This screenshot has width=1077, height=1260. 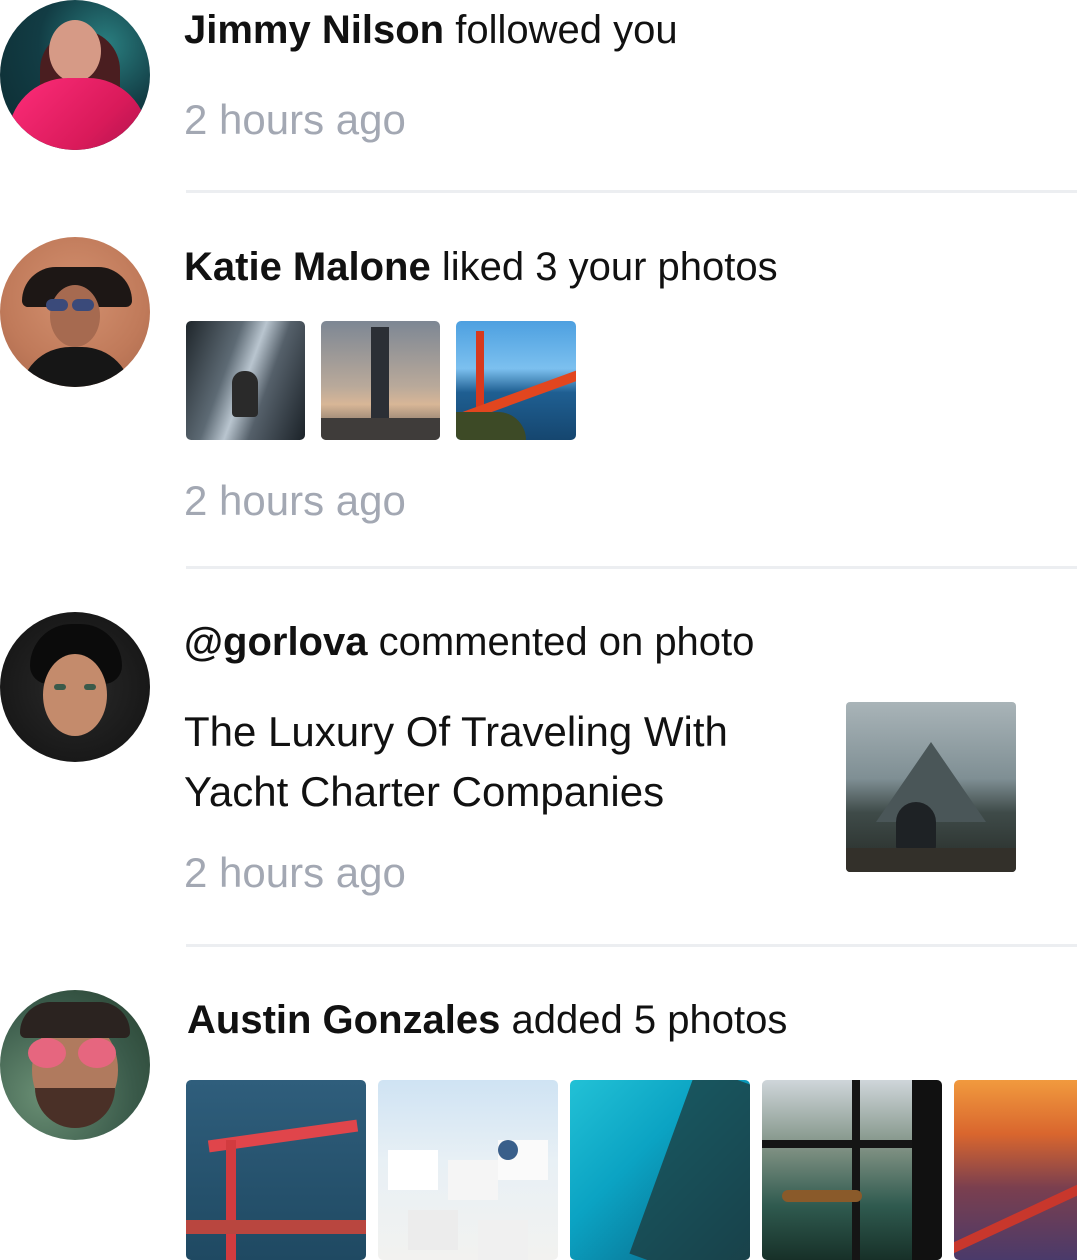 What do you see at coordinates (566, 30) in the screenshot?
I see `action-text: followed you` at bounding box center [566, 30].